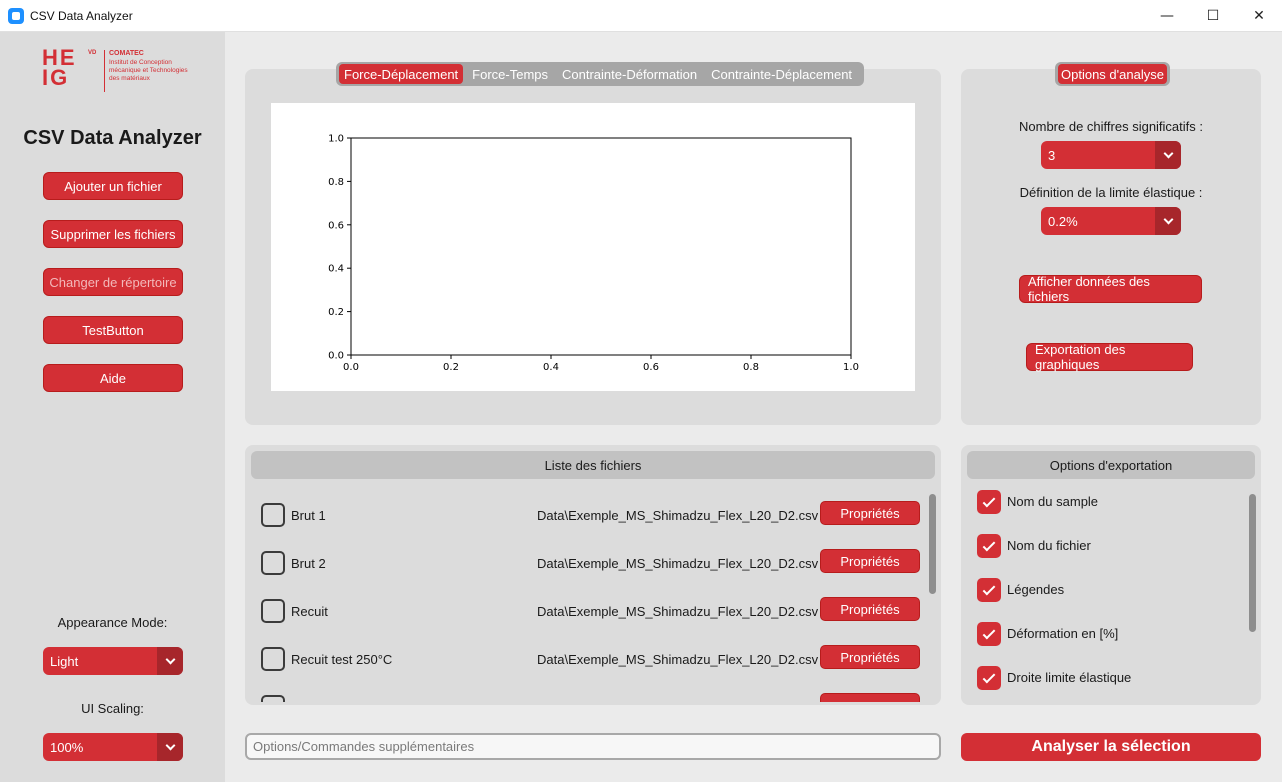 Image resolution: width=1282 pixels, height=782 pixels. I want to click on appearance-mode-value: Light, so click(64, 661).